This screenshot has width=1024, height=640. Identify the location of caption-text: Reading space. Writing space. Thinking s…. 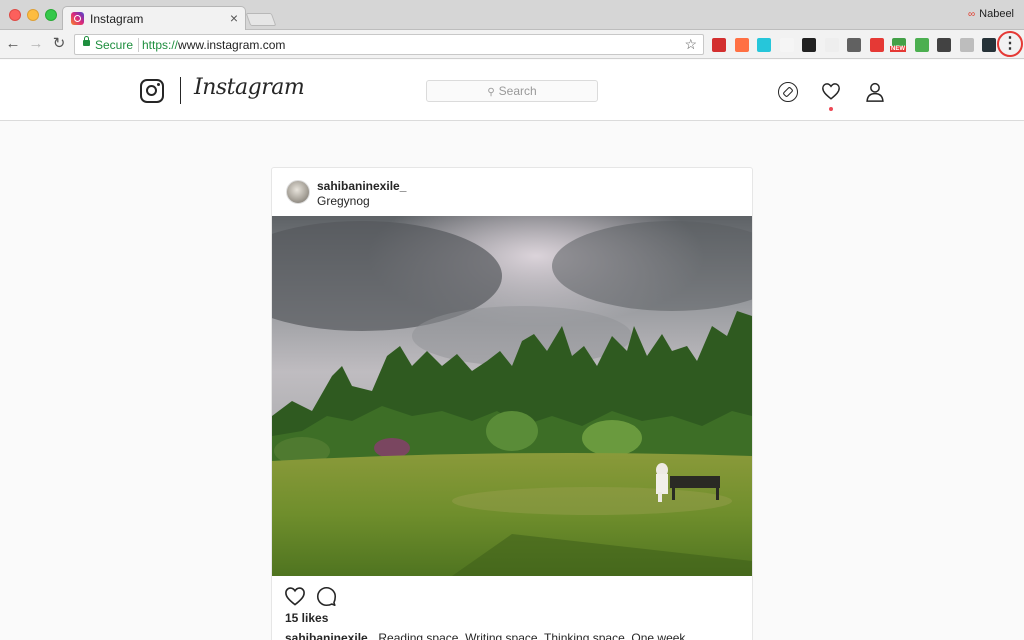
(532, 635).